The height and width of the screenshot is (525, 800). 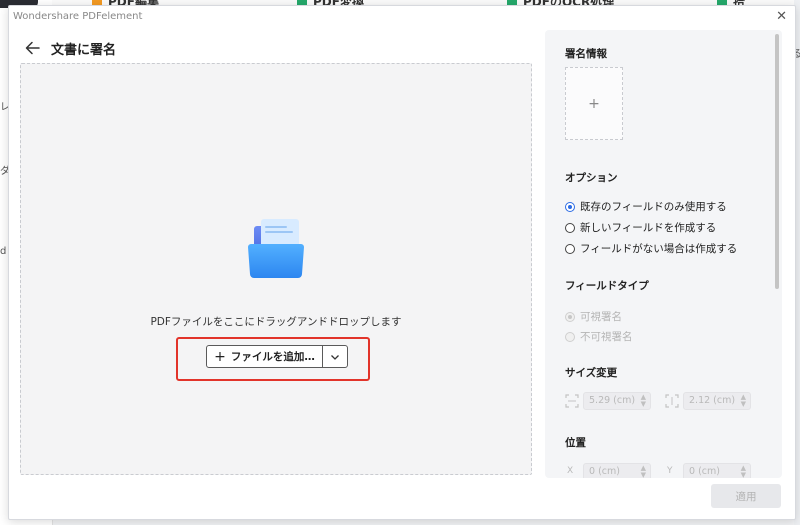 I want to click on height-resize-icon, so click(x=672, y=401).